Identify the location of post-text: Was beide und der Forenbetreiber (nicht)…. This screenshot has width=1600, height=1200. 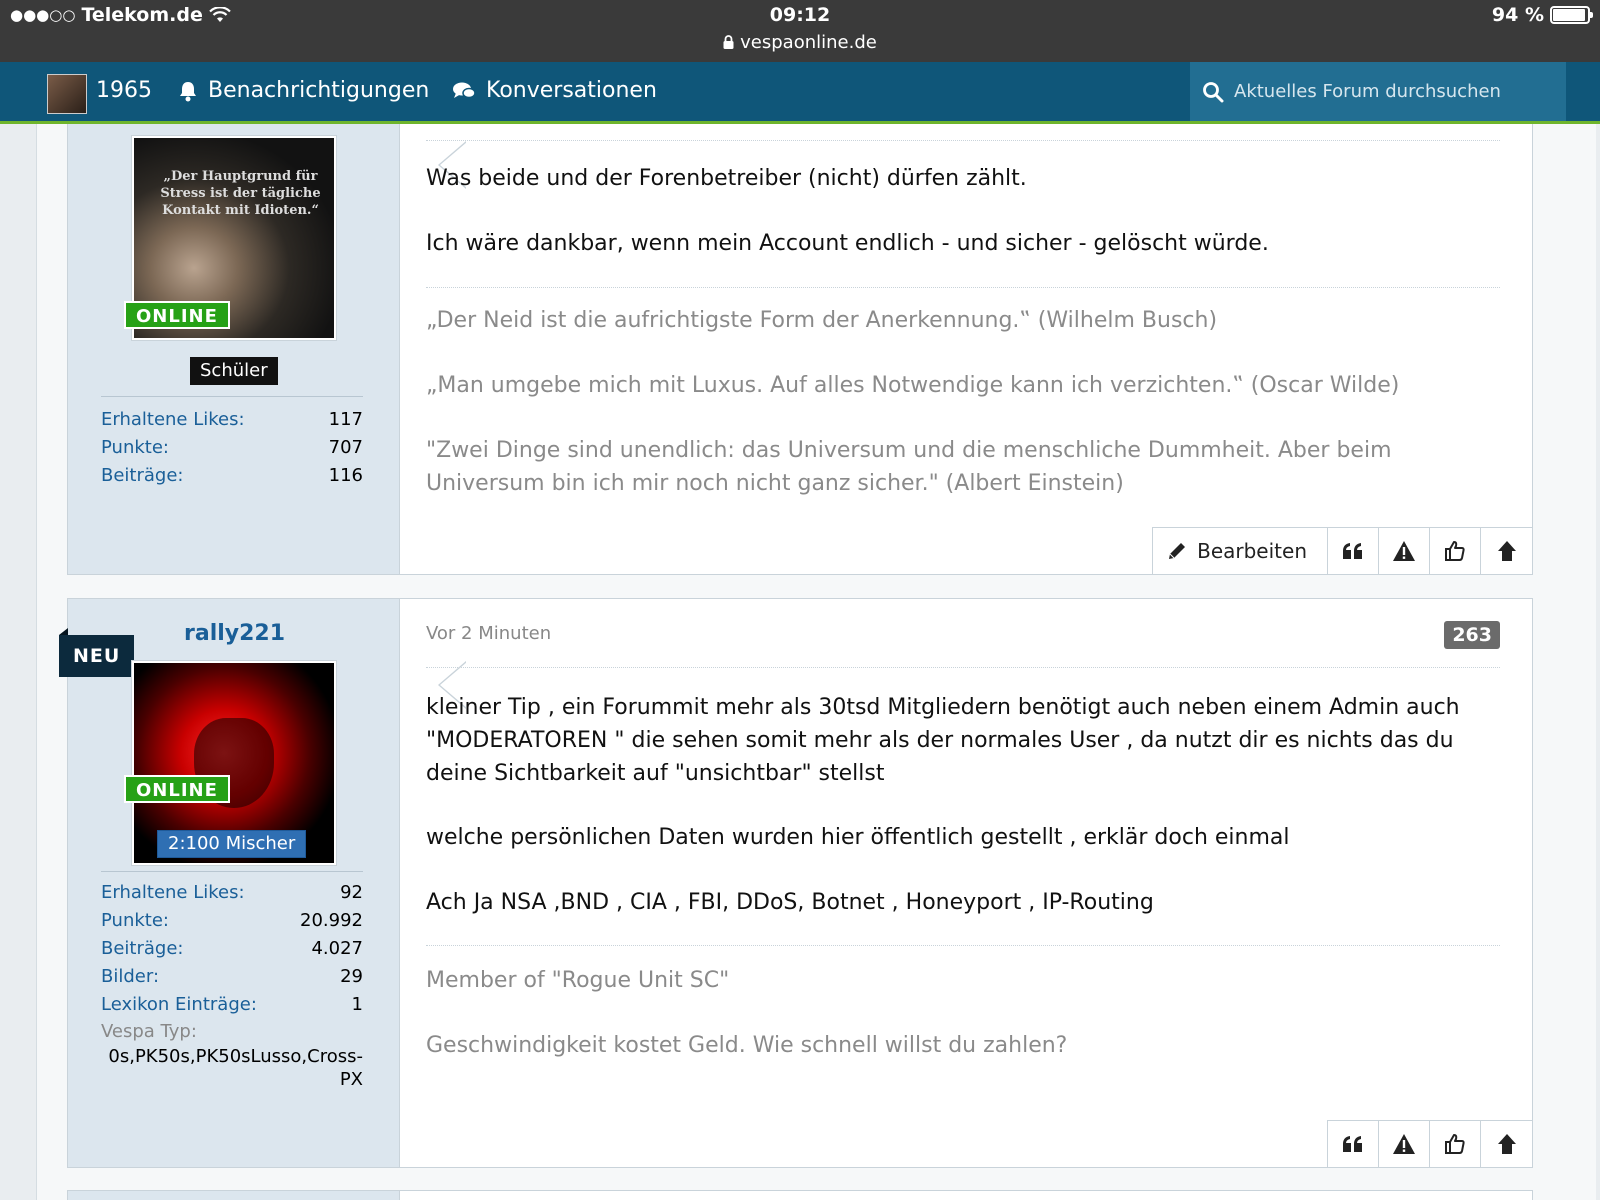
(726, 178).